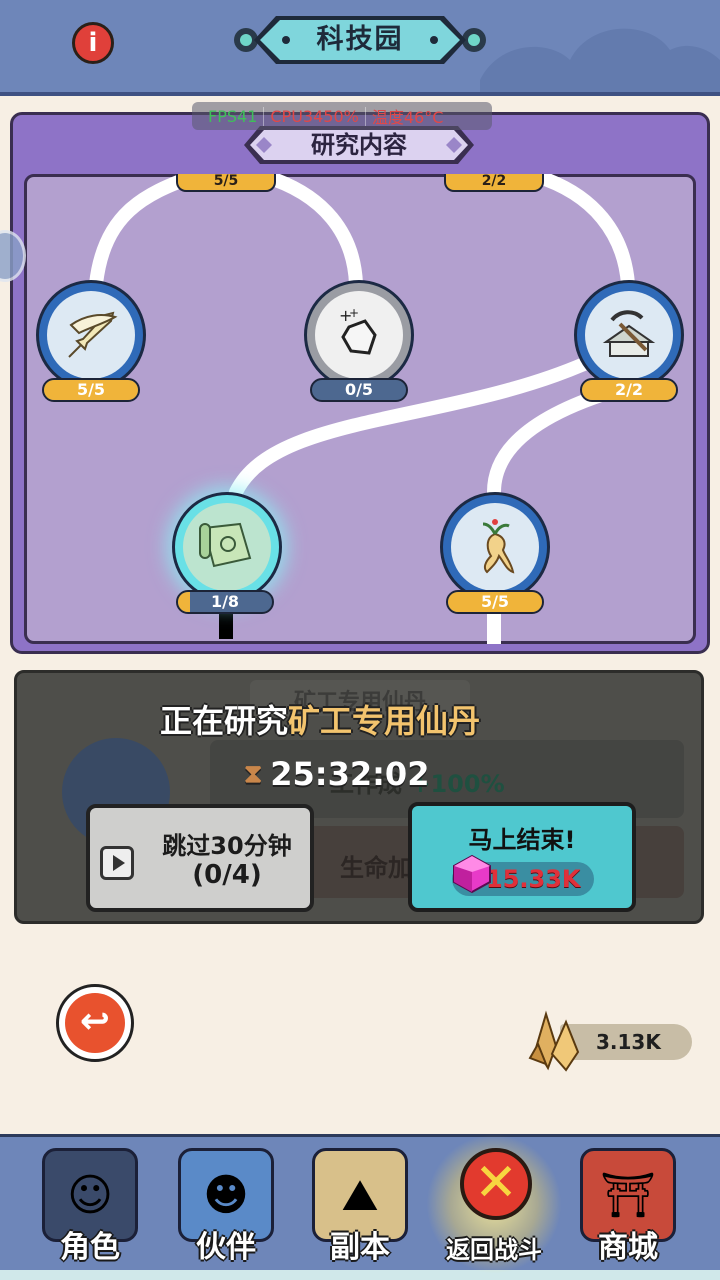 This screenshot has width=720, height=1280. Describe the element at coordinates (495, 602) in the screenshot. I see `node-progress-ginseng: 5/5` at that location.